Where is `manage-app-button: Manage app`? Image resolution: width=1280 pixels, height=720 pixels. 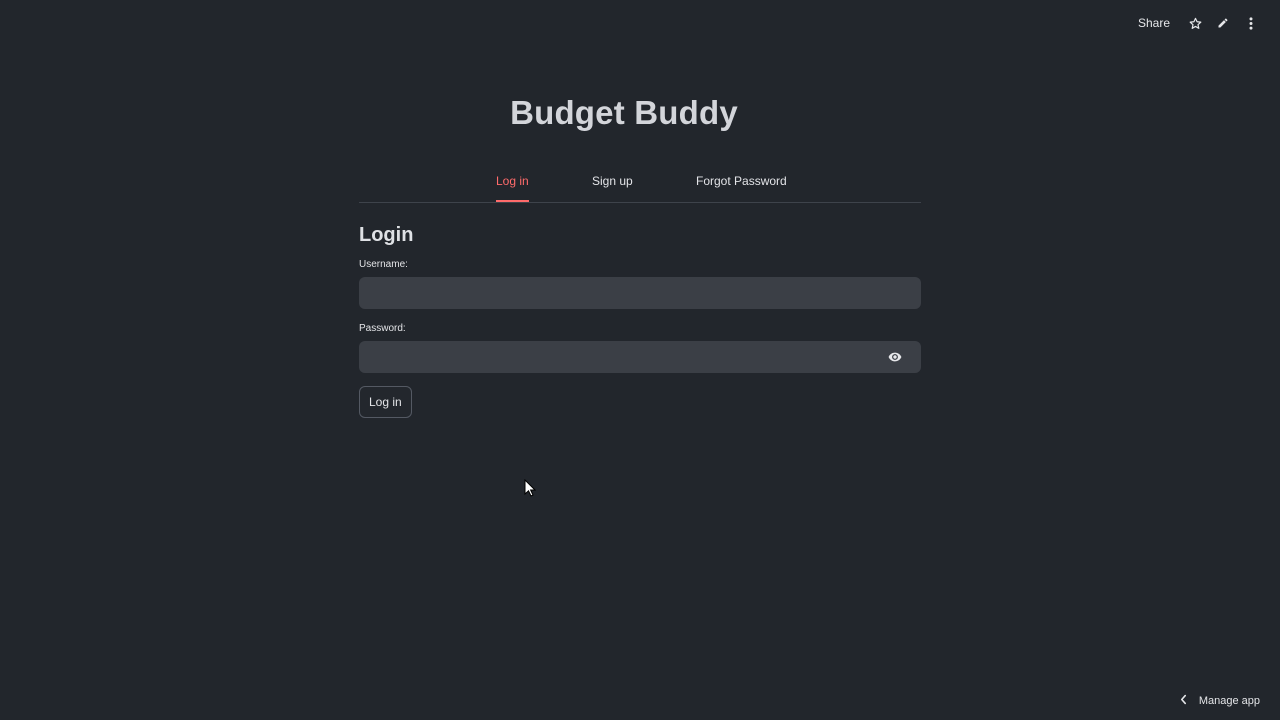
manage-app-button: Manage app is located at coordinates (1220, 701).